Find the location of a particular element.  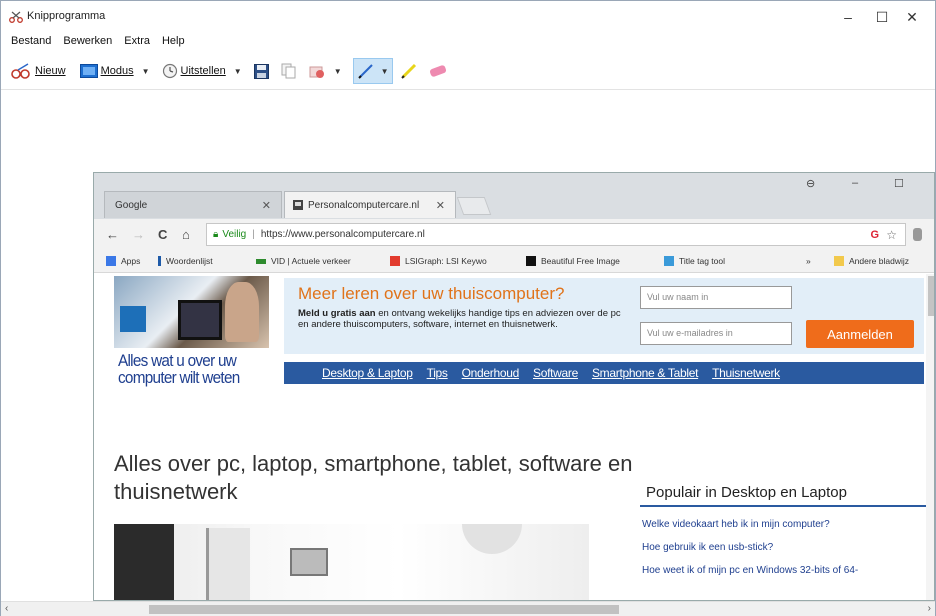

menu-bar: Bestand Bewerken Extra Help is located at coordinates (94, 44).